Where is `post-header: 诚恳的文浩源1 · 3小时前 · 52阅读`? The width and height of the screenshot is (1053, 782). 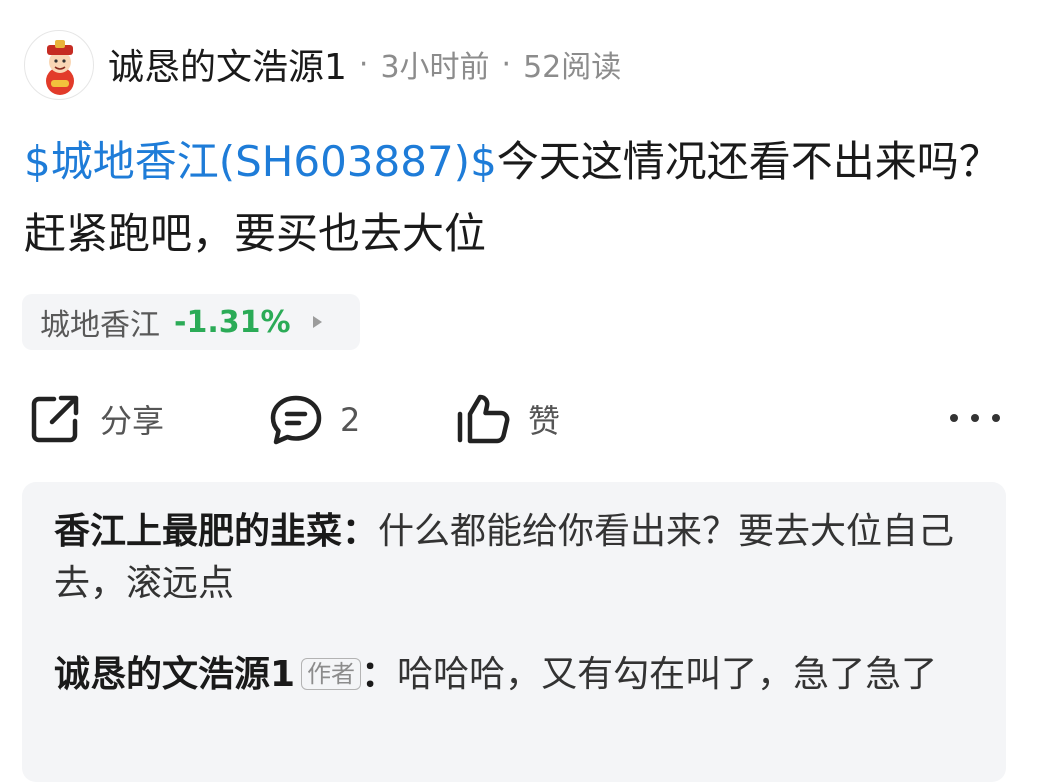
post-header: 诚恳的文浩源1 · 3小时前 · 52阅读 is located at coordinates (365, 64).